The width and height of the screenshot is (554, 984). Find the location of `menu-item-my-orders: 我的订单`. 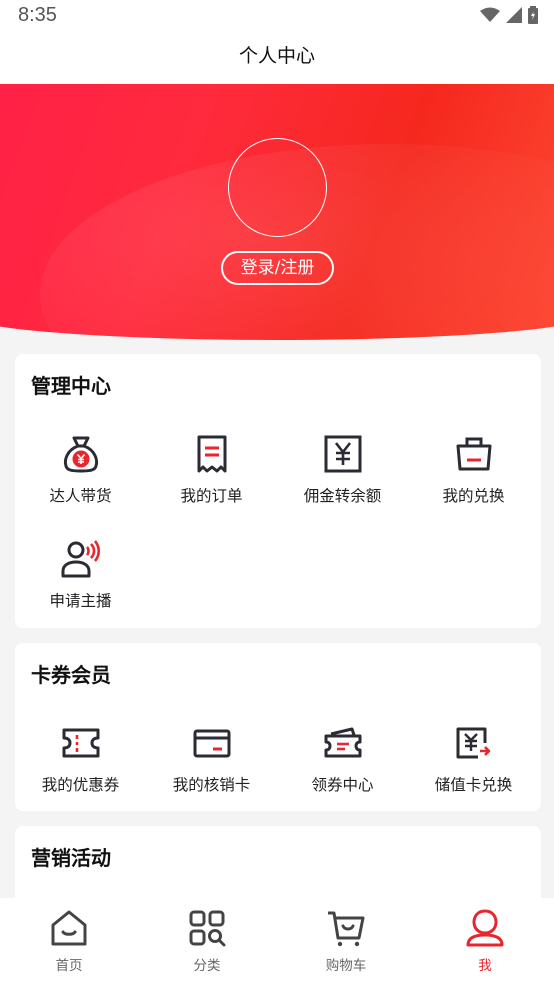

menu-item-my-orders: 我的订单 is located at coordinates (211, 470).